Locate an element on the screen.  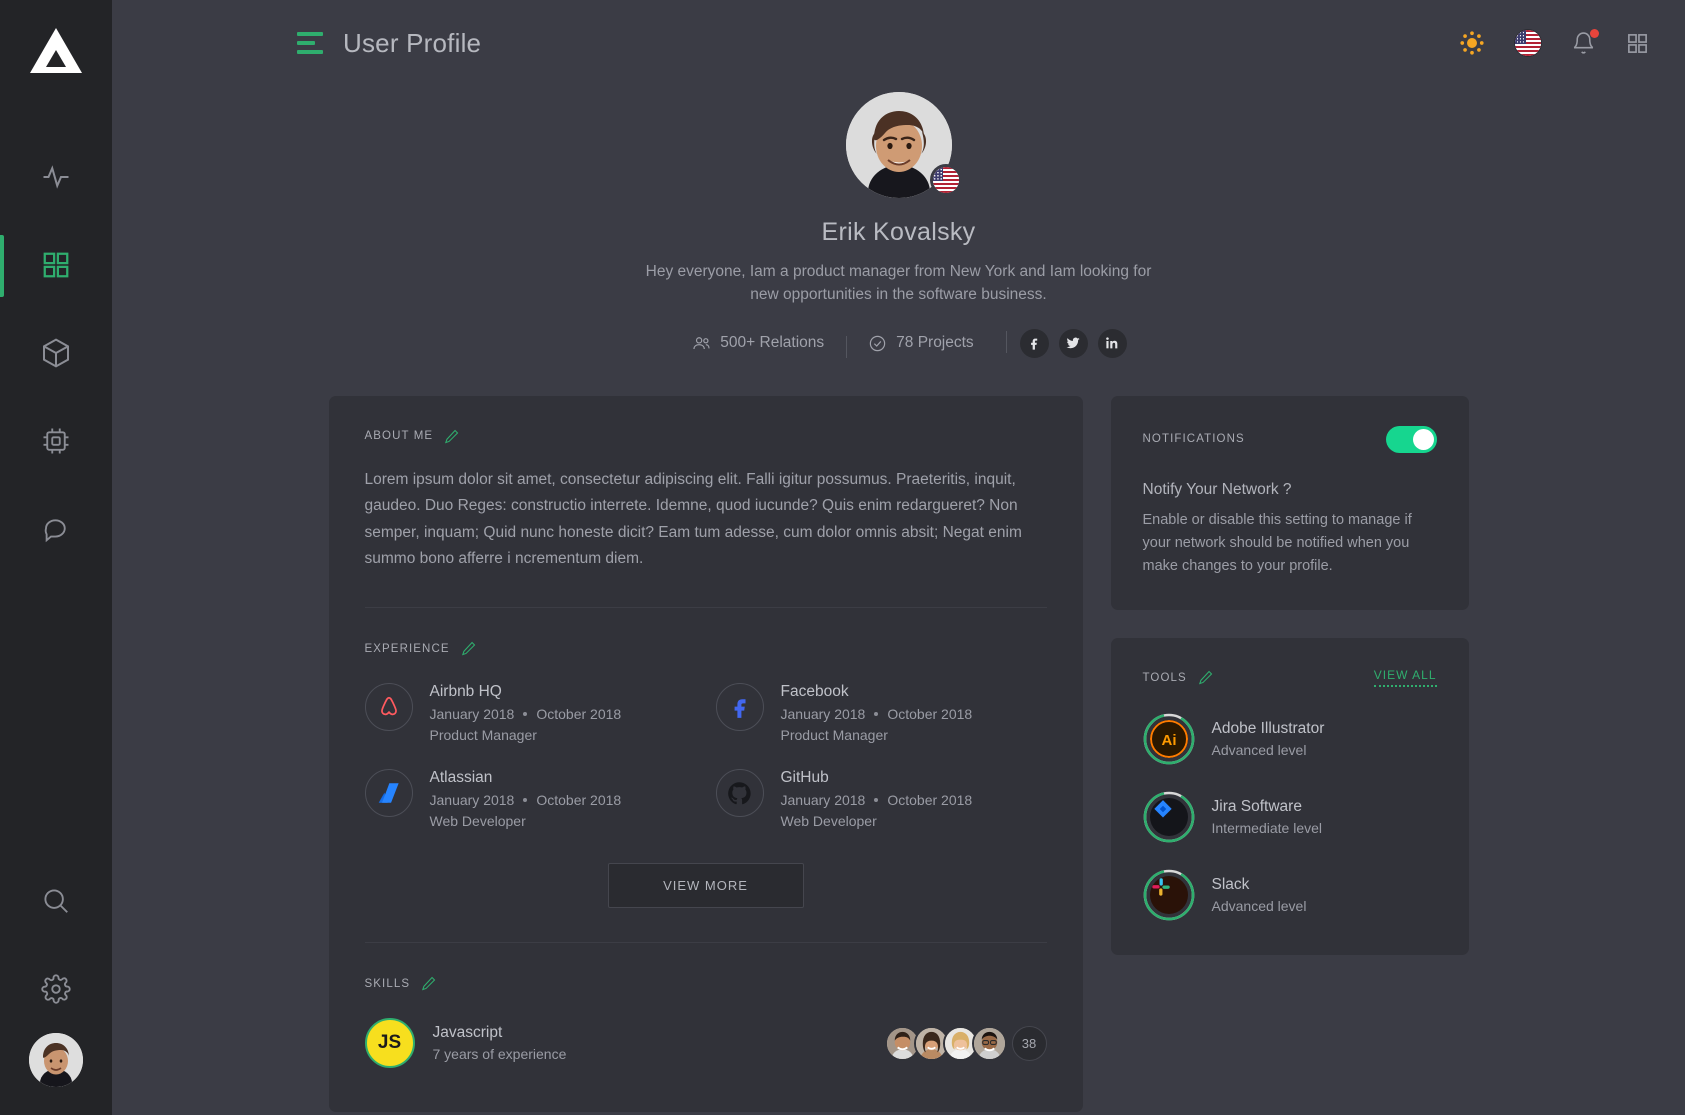
tool-item: Jira Software Intermediate level is located at coordinates (1290, 817).